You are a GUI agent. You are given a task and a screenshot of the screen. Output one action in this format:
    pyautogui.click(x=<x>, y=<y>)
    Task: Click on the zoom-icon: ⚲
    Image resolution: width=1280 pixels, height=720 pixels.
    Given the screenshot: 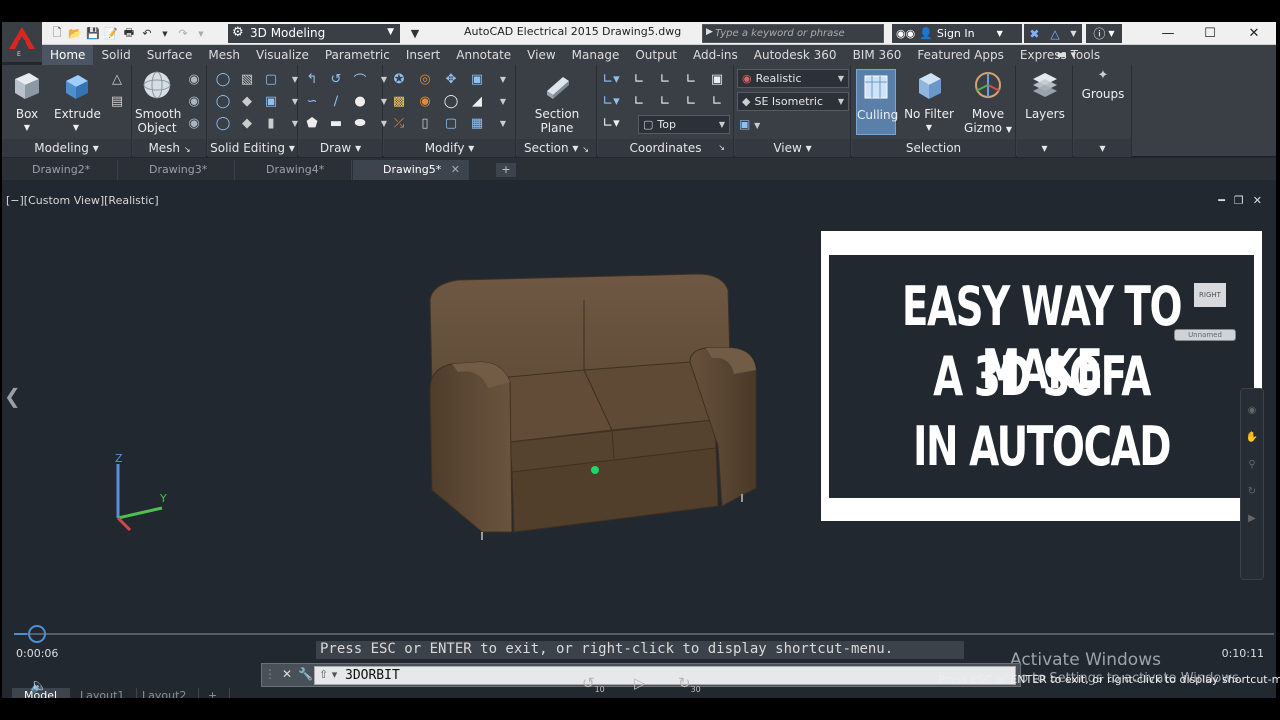 What is the action you would take?
    pyautogui.click(x=1252, y=464)
    